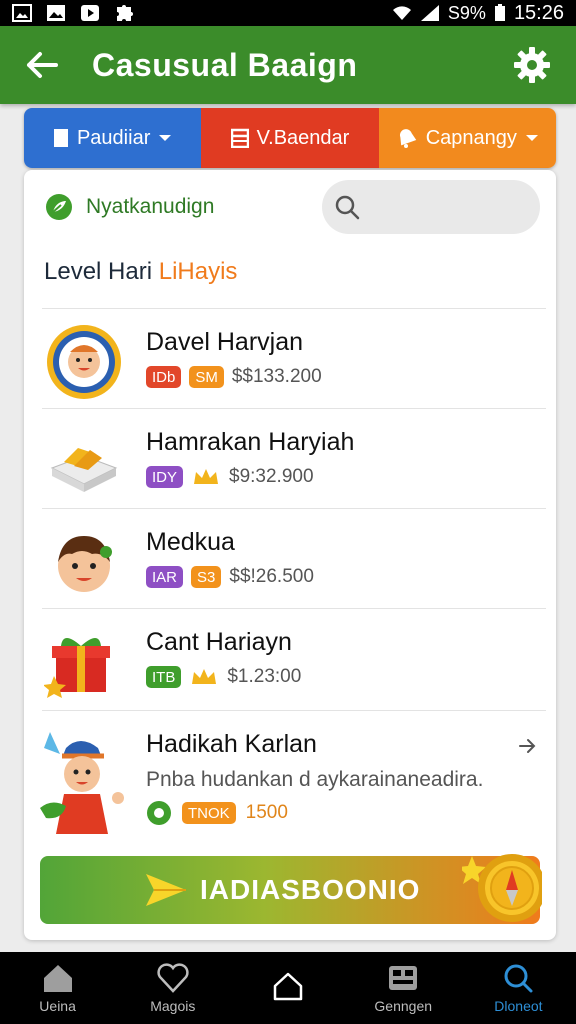 This screenshot has width=576, height=1024. What do you see at coordinates (403, 978) in the screenshot?
I see `gamepad-icon` at bounding box center [403, 978].